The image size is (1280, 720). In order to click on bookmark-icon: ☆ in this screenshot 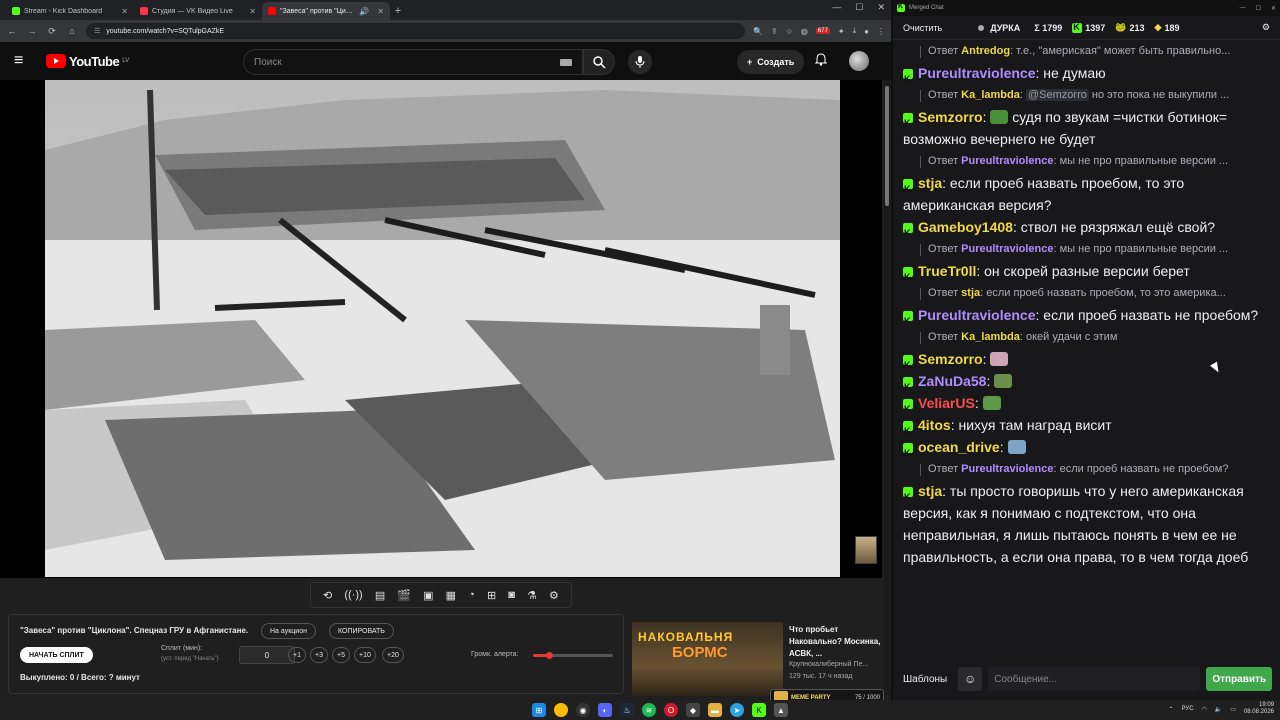, I will do `click(789, 31)`.